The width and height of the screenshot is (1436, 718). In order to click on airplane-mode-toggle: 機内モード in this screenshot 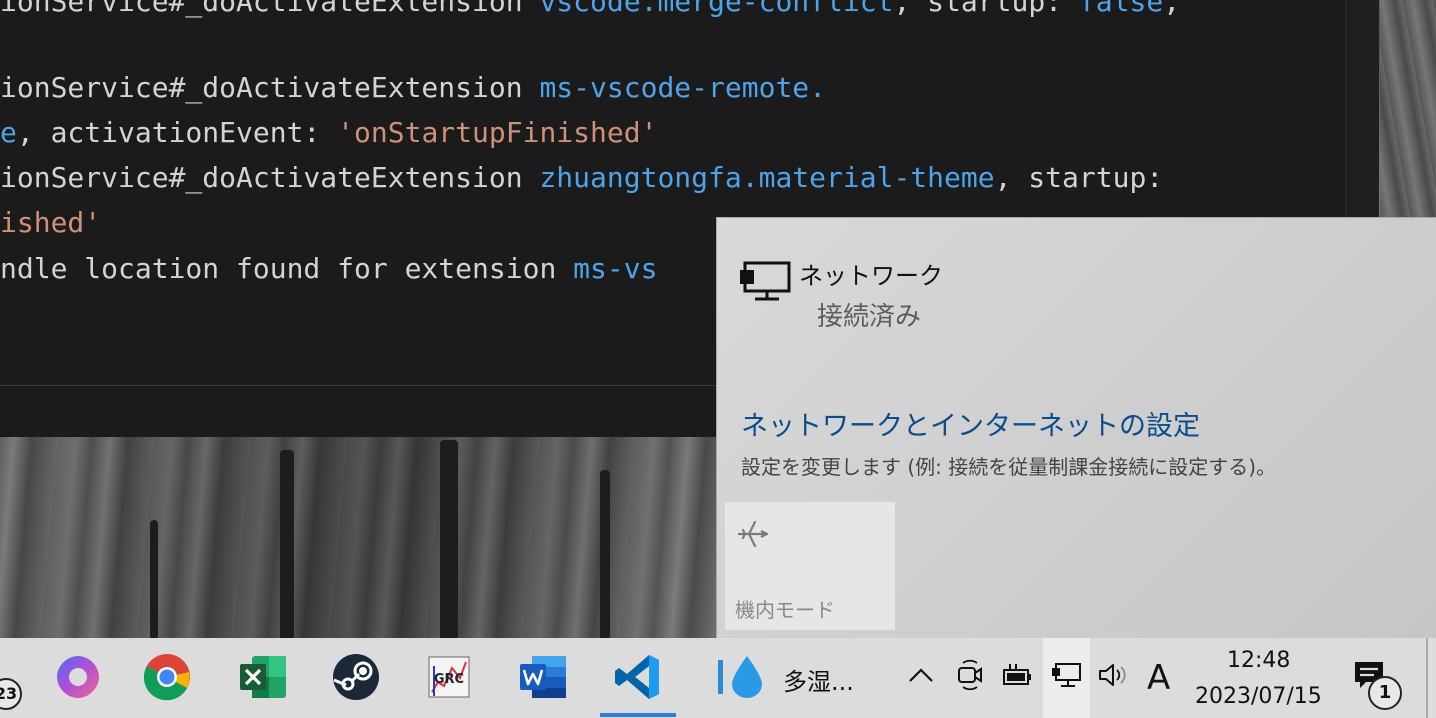, I will do `click(810, 566)`.